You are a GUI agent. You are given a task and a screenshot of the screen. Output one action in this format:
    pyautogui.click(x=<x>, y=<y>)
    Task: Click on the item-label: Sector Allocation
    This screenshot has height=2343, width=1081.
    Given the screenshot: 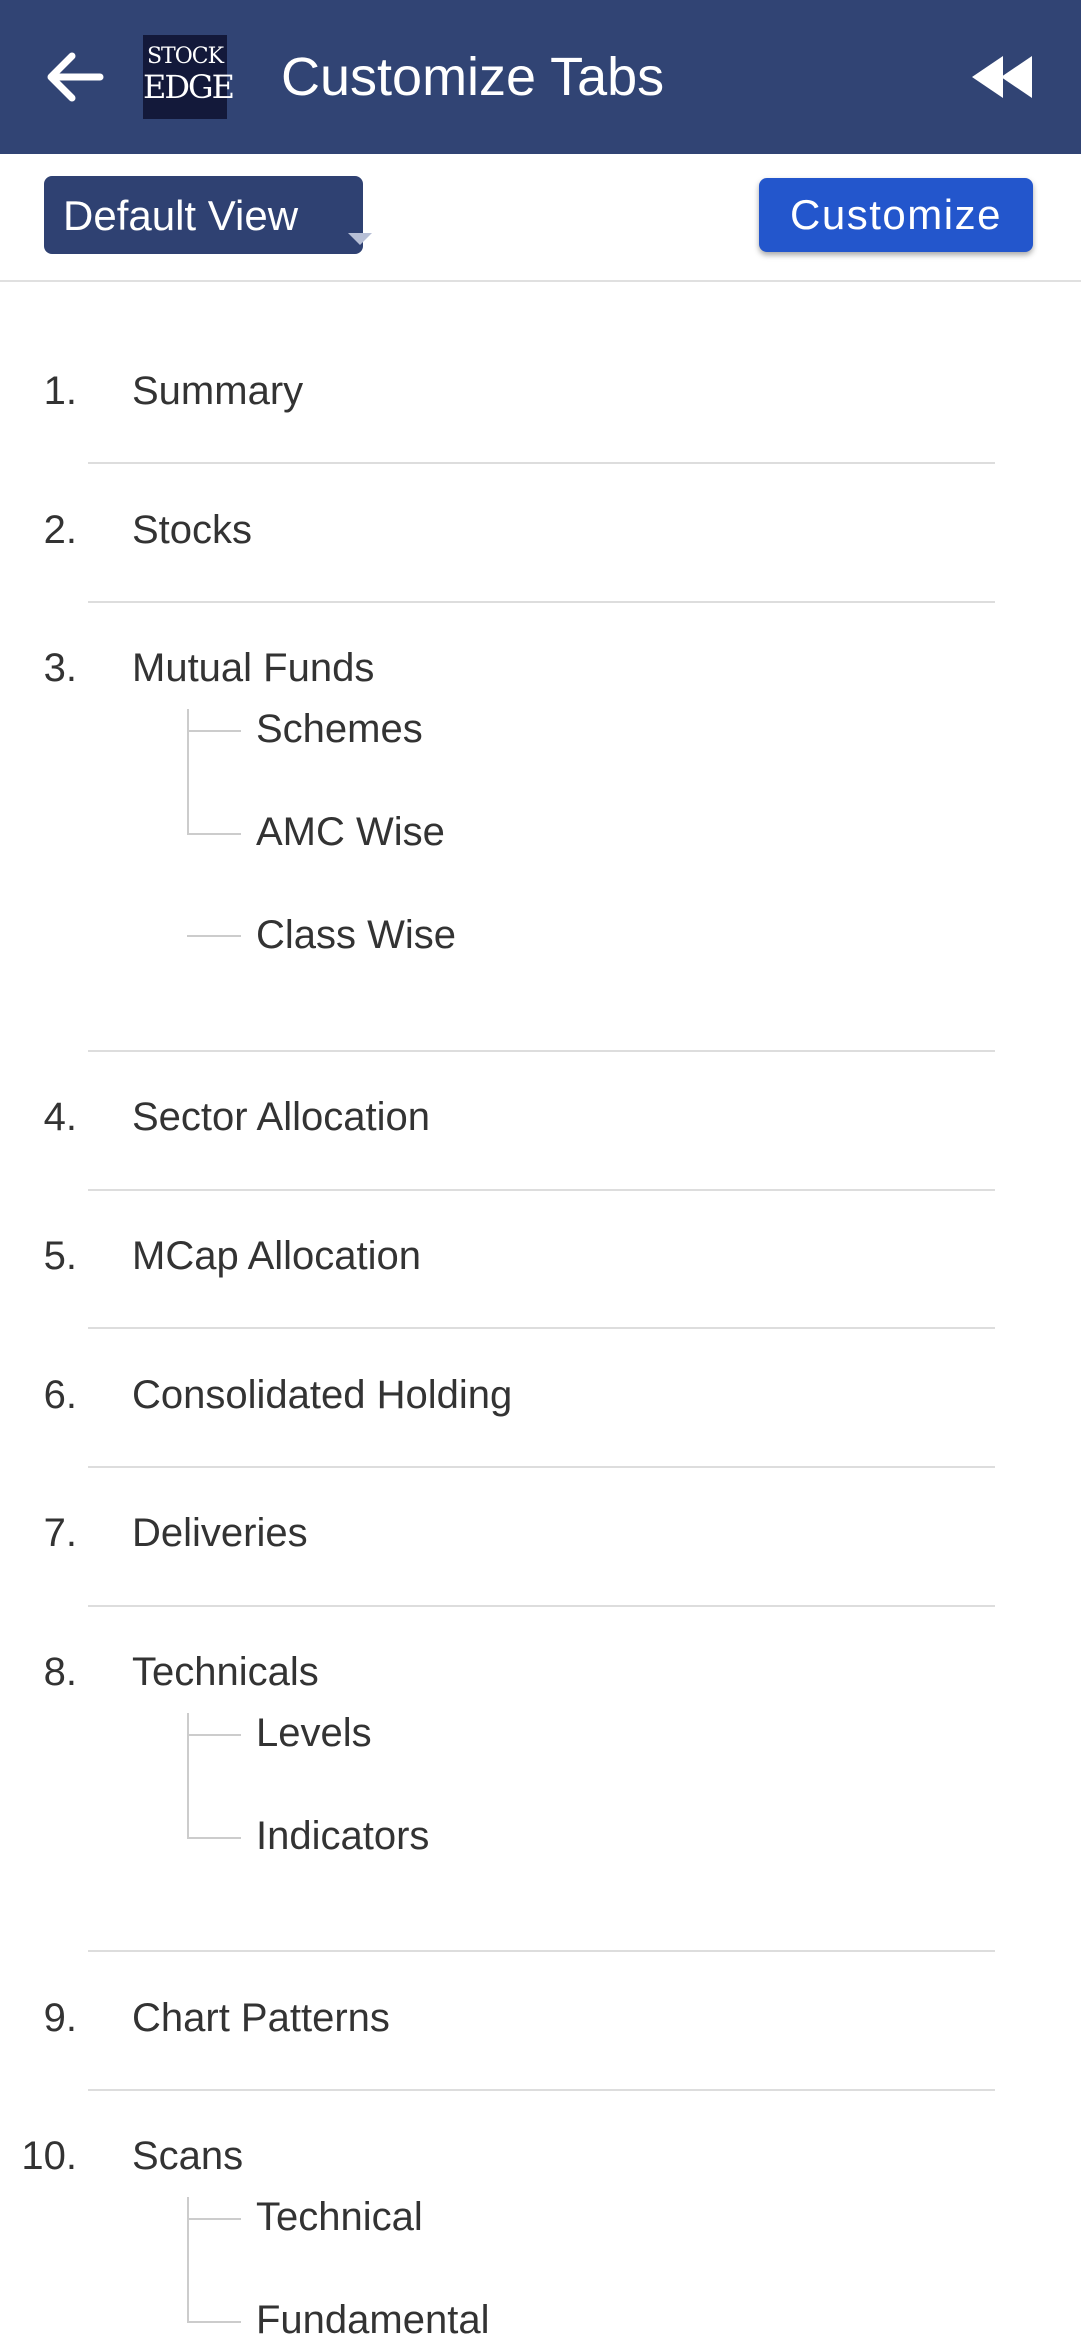 What is the action you would take?
    pyautogui.click(x=281, y=1117)
    